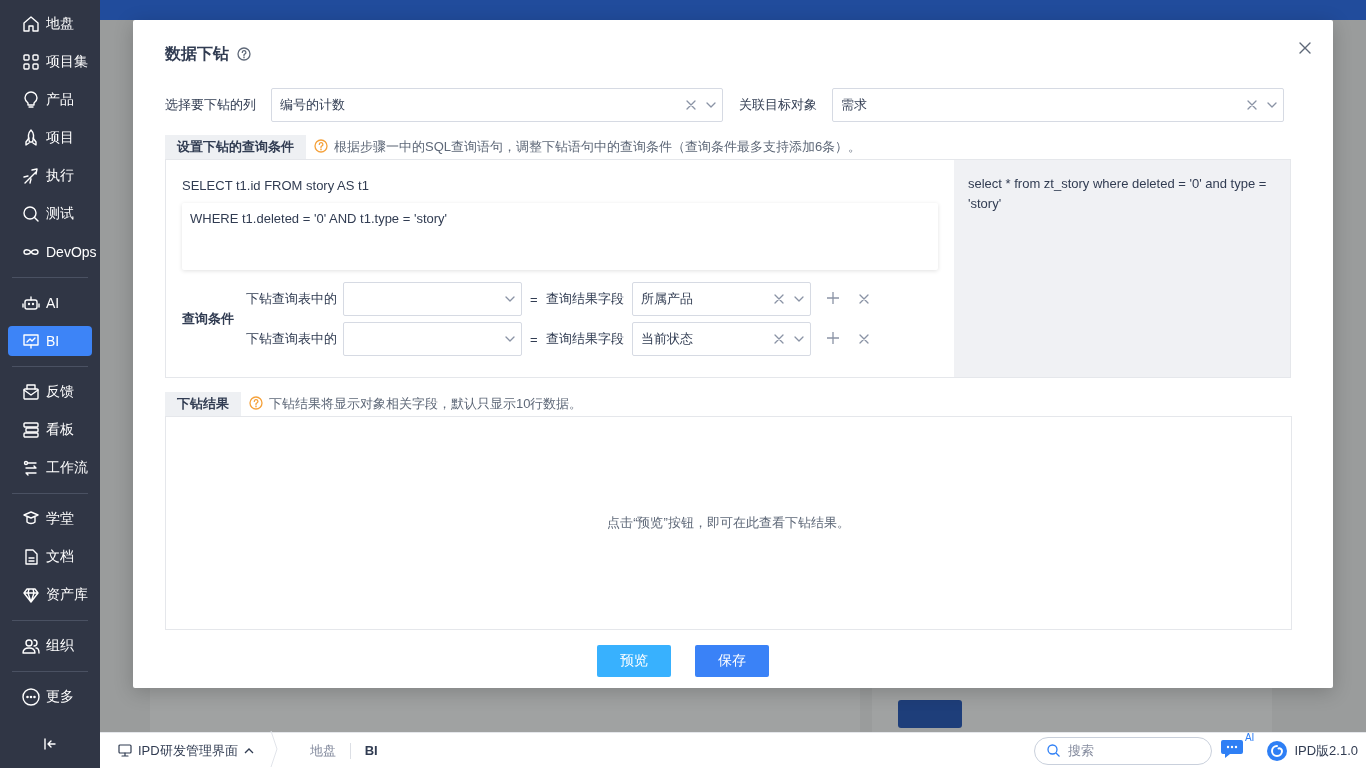 The image size is (1366, 768). I want to click on sidebar-item: 看板, so click(50, 430).